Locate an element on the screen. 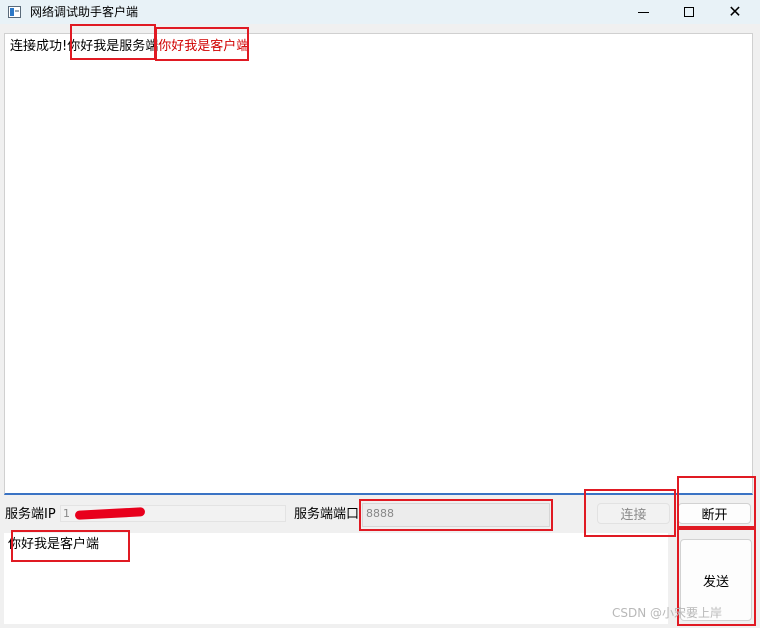 The image size is (760, 628). maximize-button is located at coordinates (689, 12).